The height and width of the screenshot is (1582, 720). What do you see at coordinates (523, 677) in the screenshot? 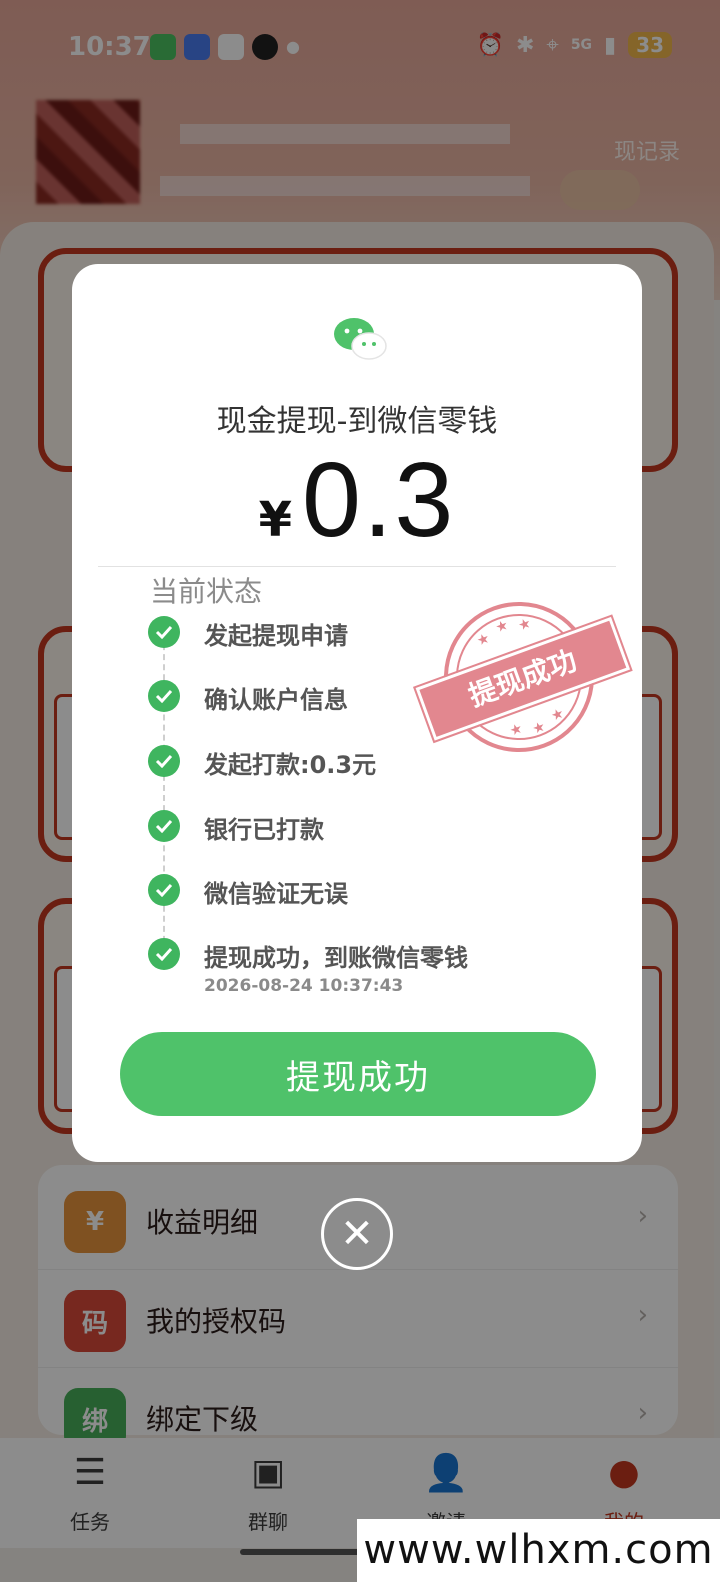
I see `success-stamp: ★ ★ ★ ★ ★ ★ 提现成功` at bounding box center [523, 677].